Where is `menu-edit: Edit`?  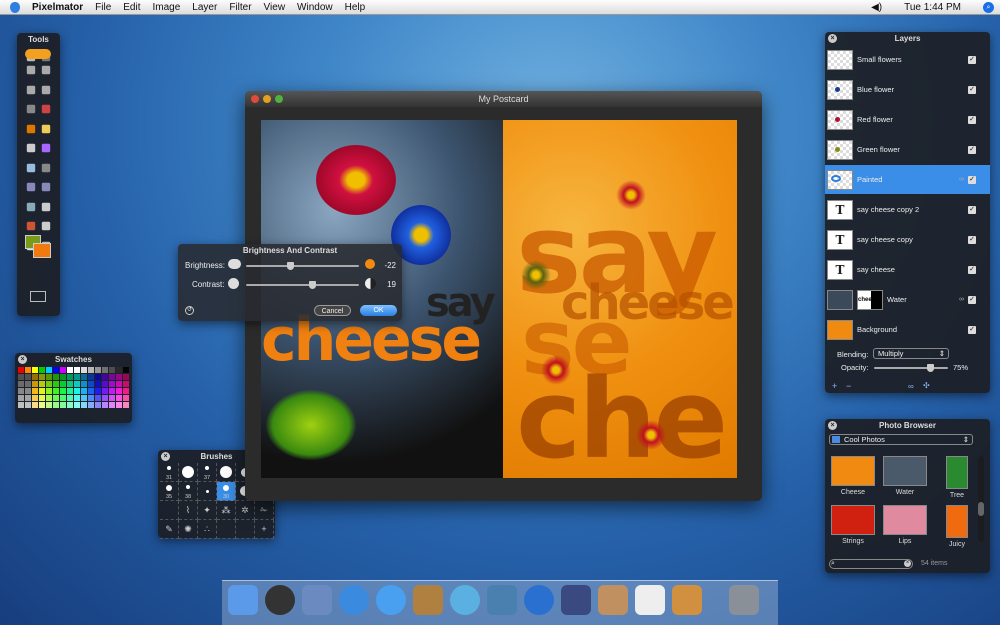
menu-edit: Edit is located at coordinates (131, 7).